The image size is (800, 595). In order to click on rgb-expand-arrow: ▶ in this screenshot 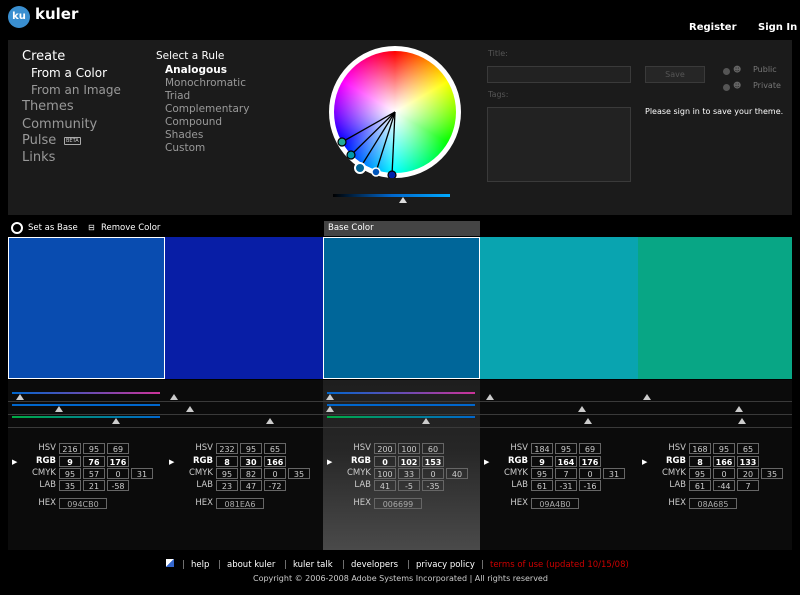, I will do `click(171, 462)`.